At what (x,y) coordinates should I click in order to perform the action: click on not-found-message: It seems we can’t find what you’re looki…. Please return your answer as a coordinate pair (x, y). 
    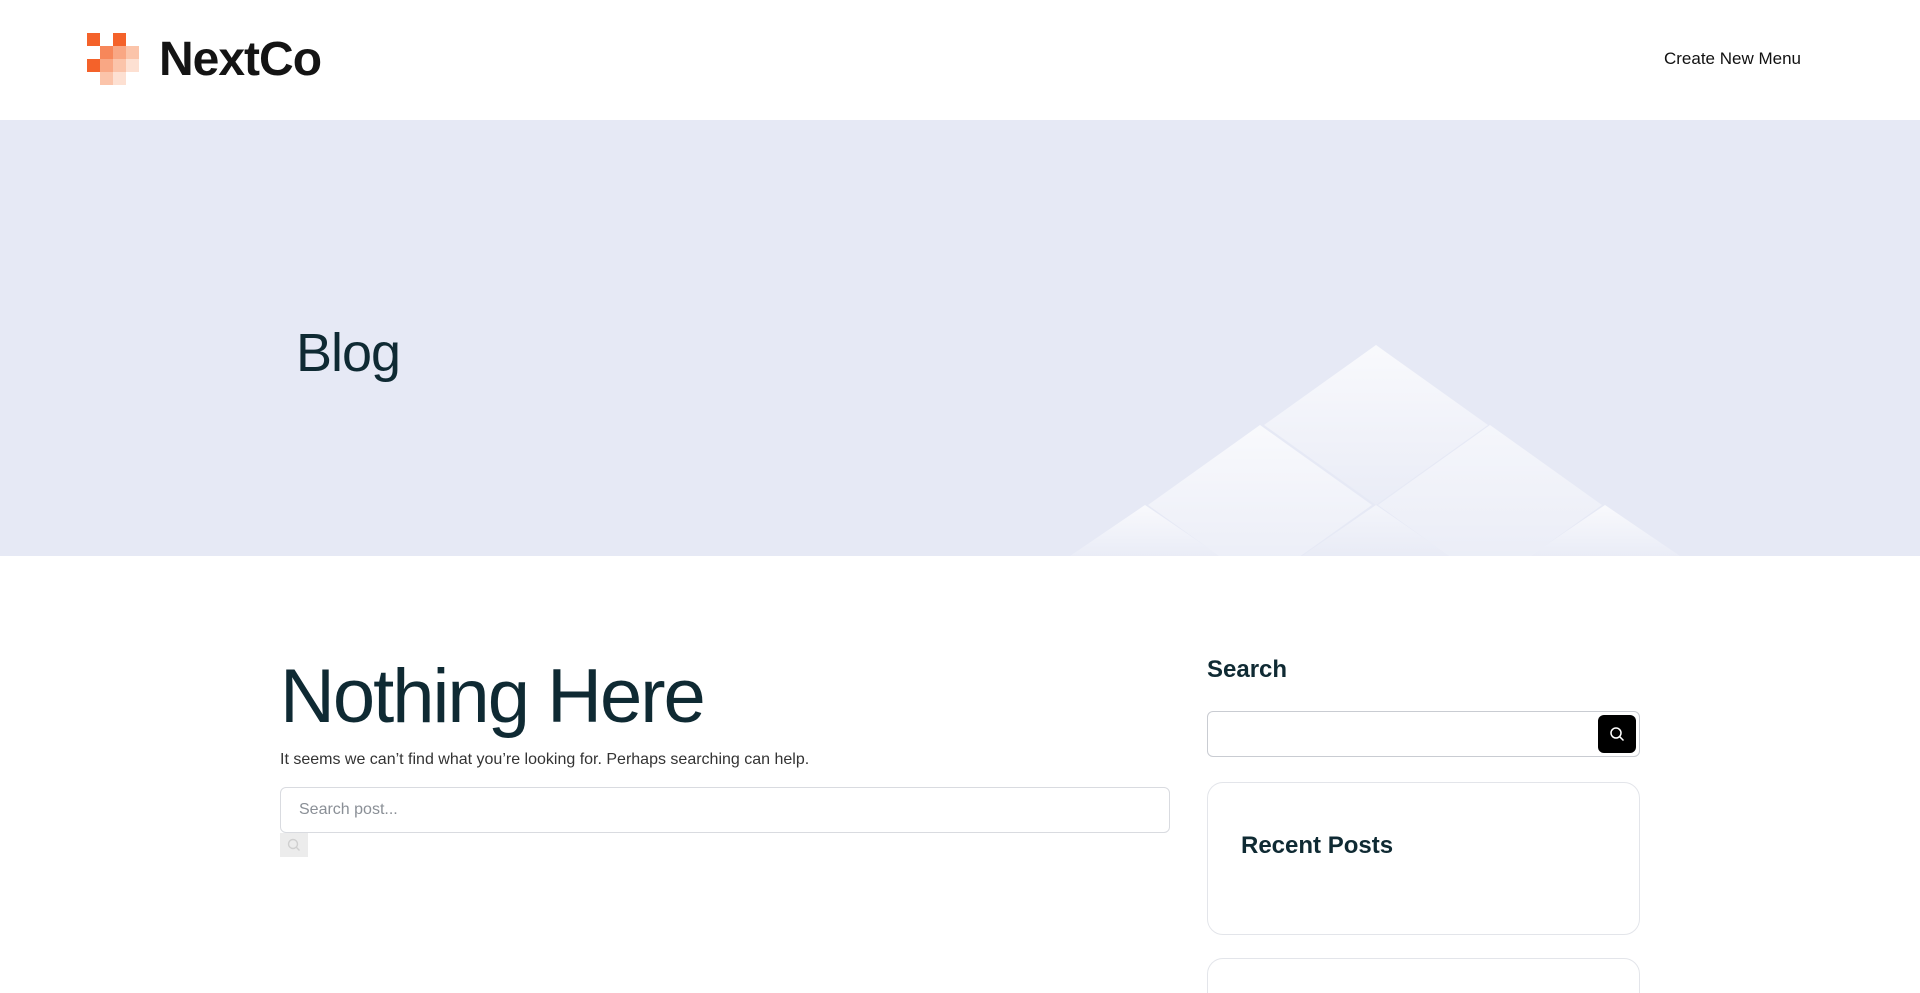
    Looking at the image, I should click on (545, 759).